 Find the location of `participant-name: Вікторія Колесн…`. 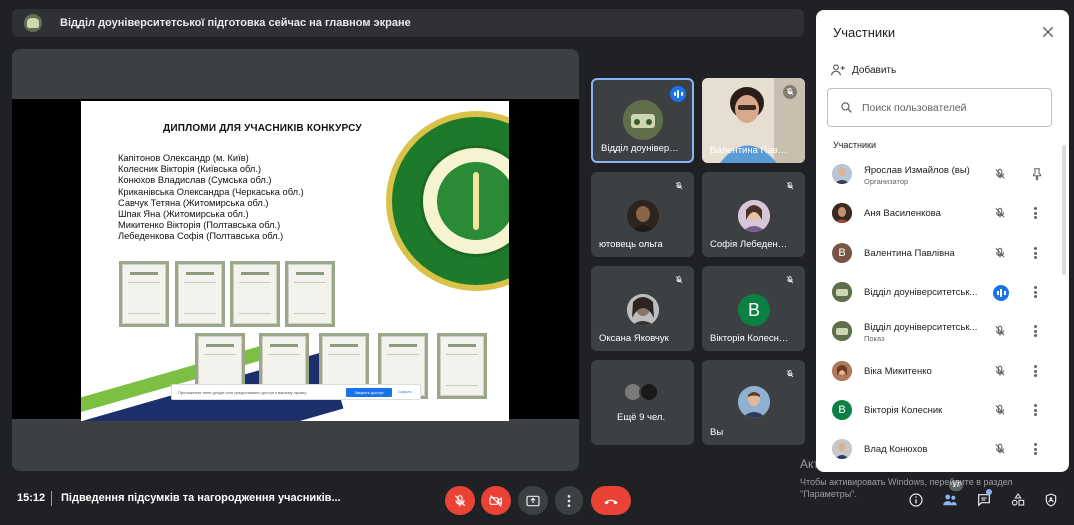

participant-name: Вікторія Колесн… is located at coordinates (749, 338).